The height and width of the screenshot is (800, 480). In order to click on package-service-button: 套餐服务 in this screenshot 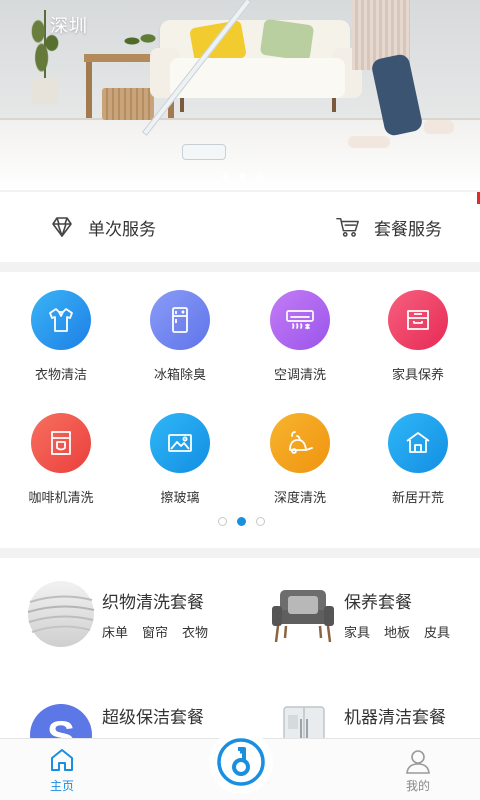, I will do `click(389, 227)`.